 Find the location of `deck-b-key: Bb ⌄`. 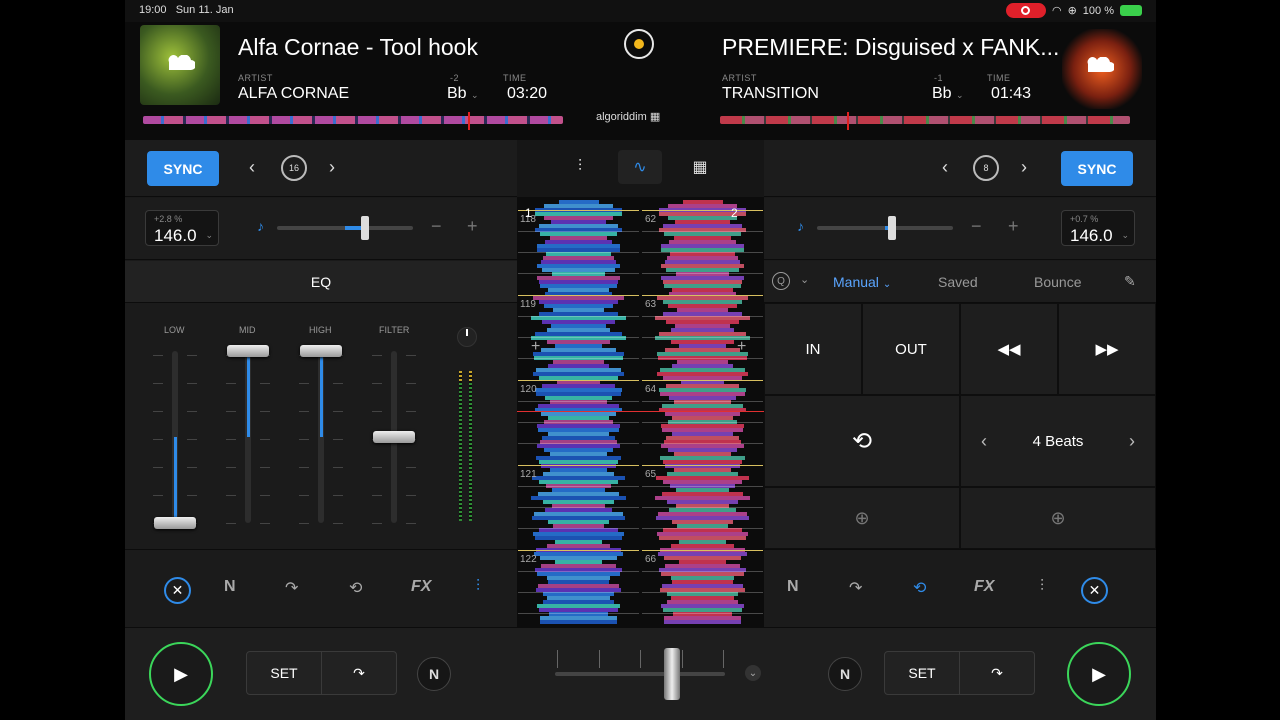

deck-b-key: Bb ⌄ is located at coordinates (948, 94).